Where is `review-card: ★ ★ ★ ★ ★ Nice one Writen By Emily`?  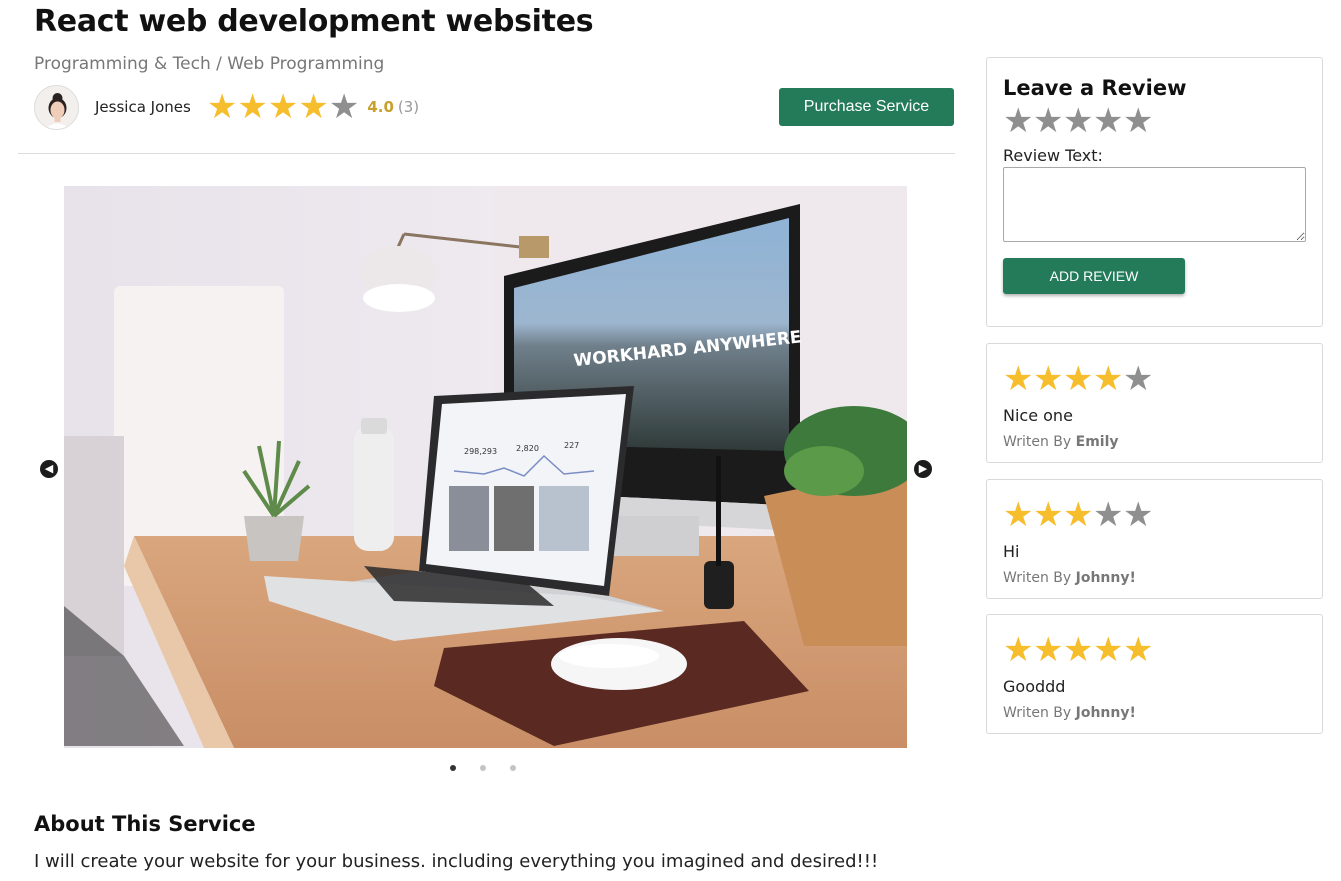
review-card: ★ ★ ★ ★ ★ Nice one Writen By Emily is located at coordinates (1154, 403).